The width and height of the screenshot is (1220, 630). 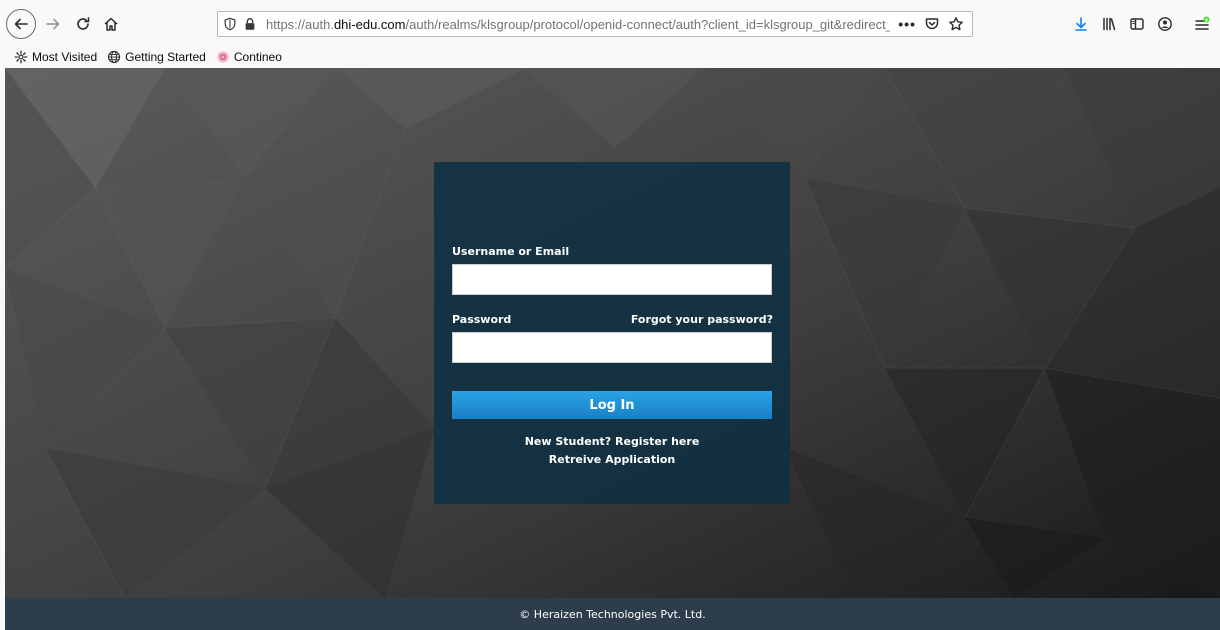 What do you see at coordinates (250, 24) in the screenshot?
I see `lock-icon` at bounding box center [250, 24].